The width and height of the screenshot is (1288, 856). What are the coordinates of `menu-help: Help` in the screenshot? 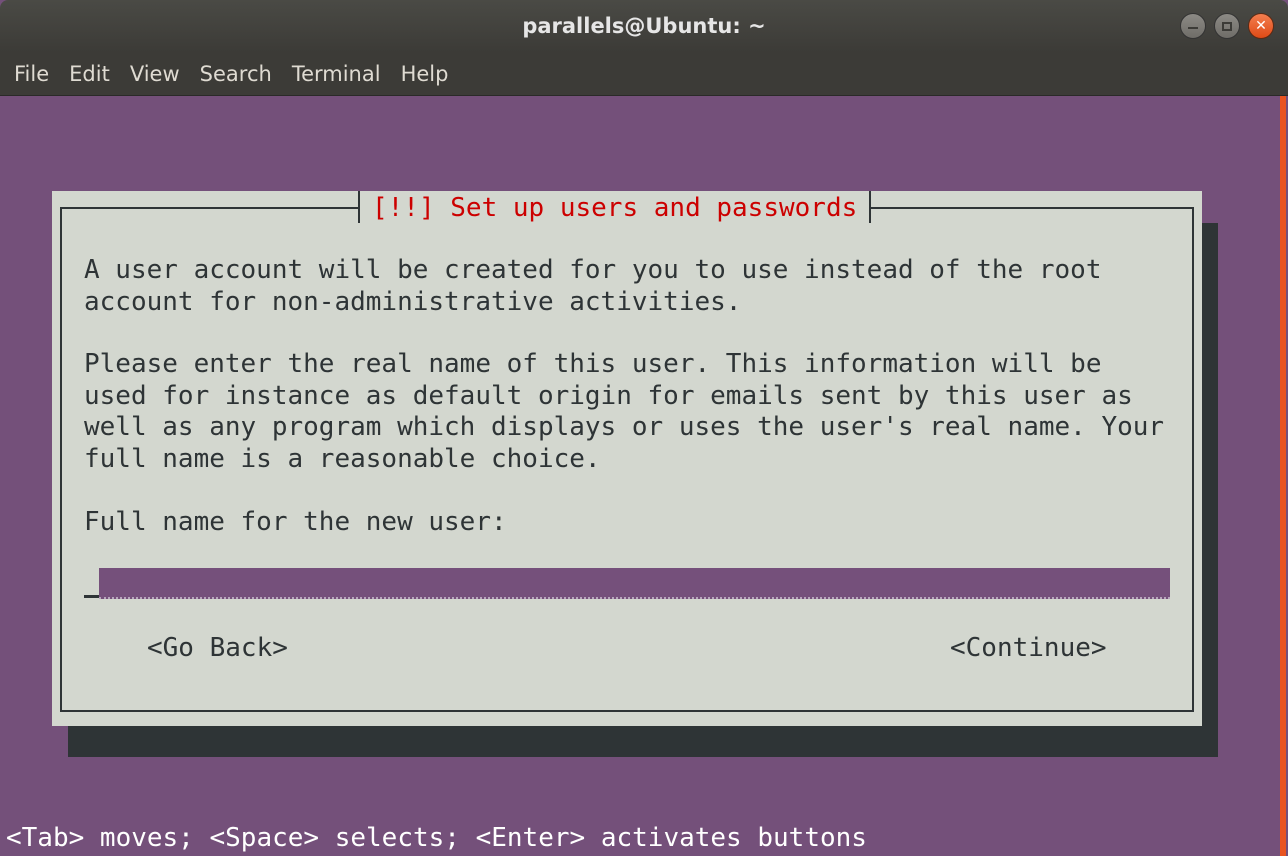 It's located at (425, 74).